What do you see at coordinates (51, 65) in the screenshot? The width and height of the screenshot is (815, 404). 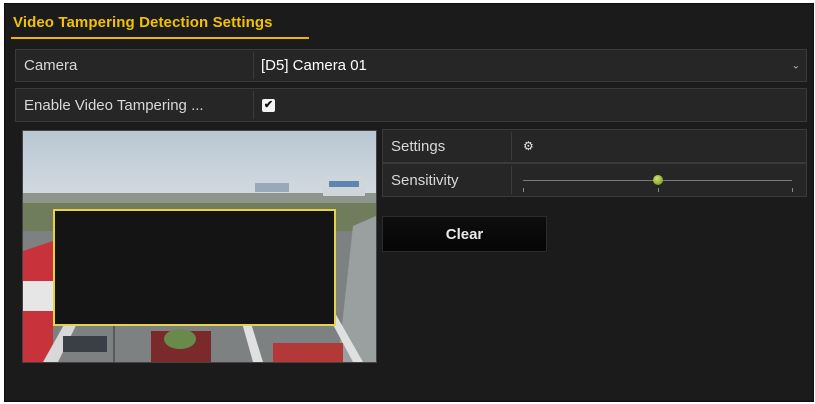 I see `camera-label: Camera` at bounding box center [51, 65].